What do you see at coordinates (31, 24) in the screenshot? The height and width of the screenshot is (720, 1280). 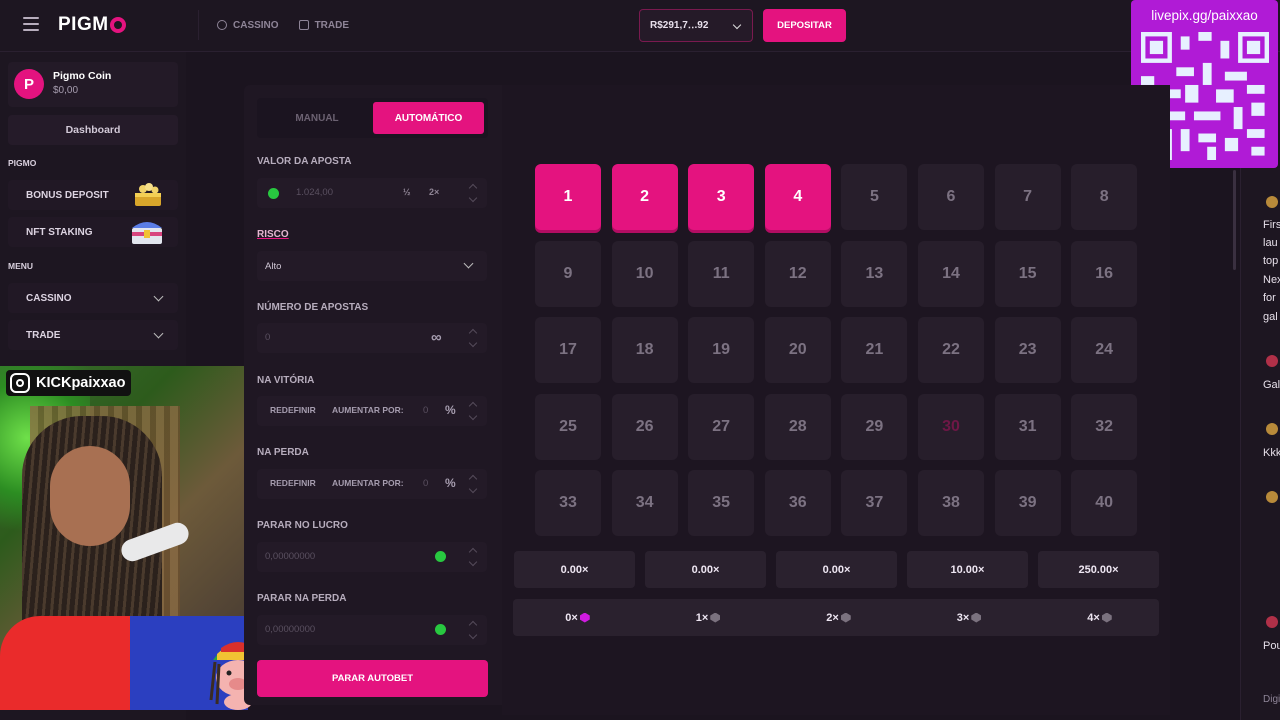 I see `hamburger-menu-icon` at bounding box center [31, 24].